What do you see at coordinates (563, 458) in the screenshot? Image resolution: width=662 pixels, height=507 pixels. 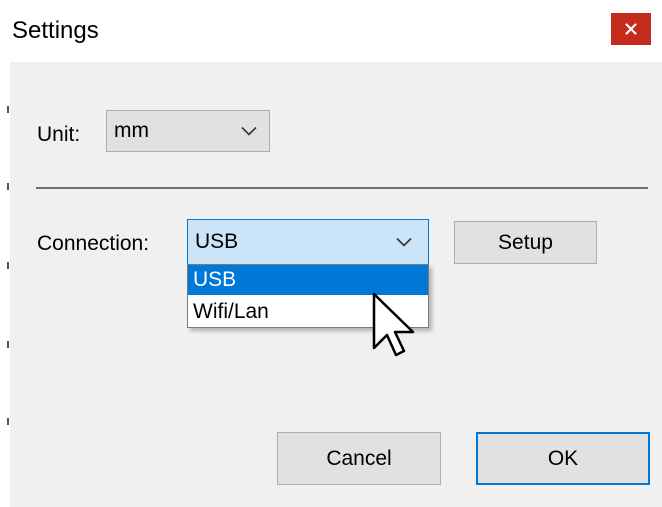 I see `ok-button: OK` at bounding box center [563, 458].